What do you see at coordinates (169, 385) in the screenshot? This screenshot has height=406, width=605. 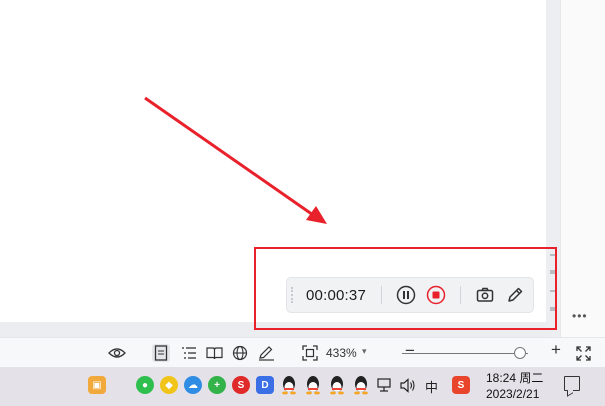 I see `taskbar-app-yellow-icon: ◆` at bounding box center [169, 385].